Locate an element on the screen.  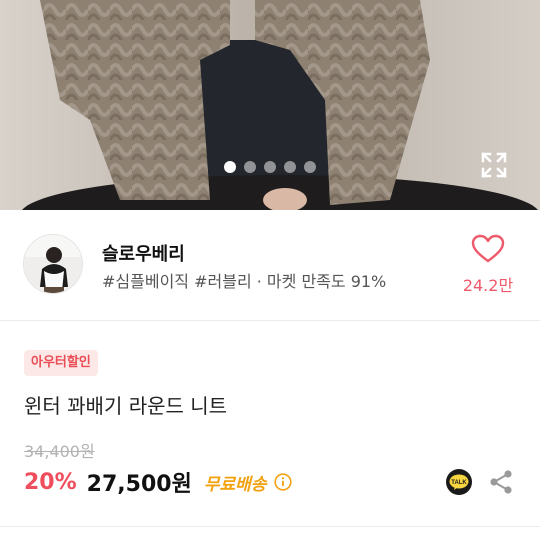
kakao-talk-label: TALK is located at coordinates (459, 483).